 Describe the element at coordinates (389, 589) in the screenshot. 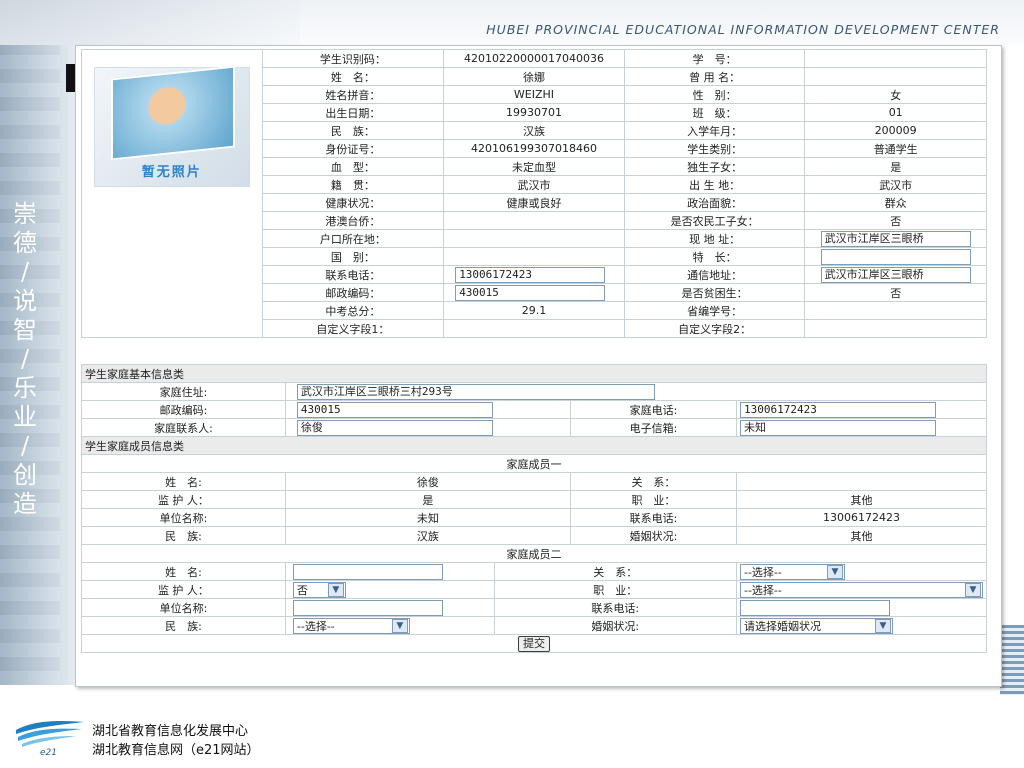

I see `member2-guardian-cell: 否 ▼` at that location.